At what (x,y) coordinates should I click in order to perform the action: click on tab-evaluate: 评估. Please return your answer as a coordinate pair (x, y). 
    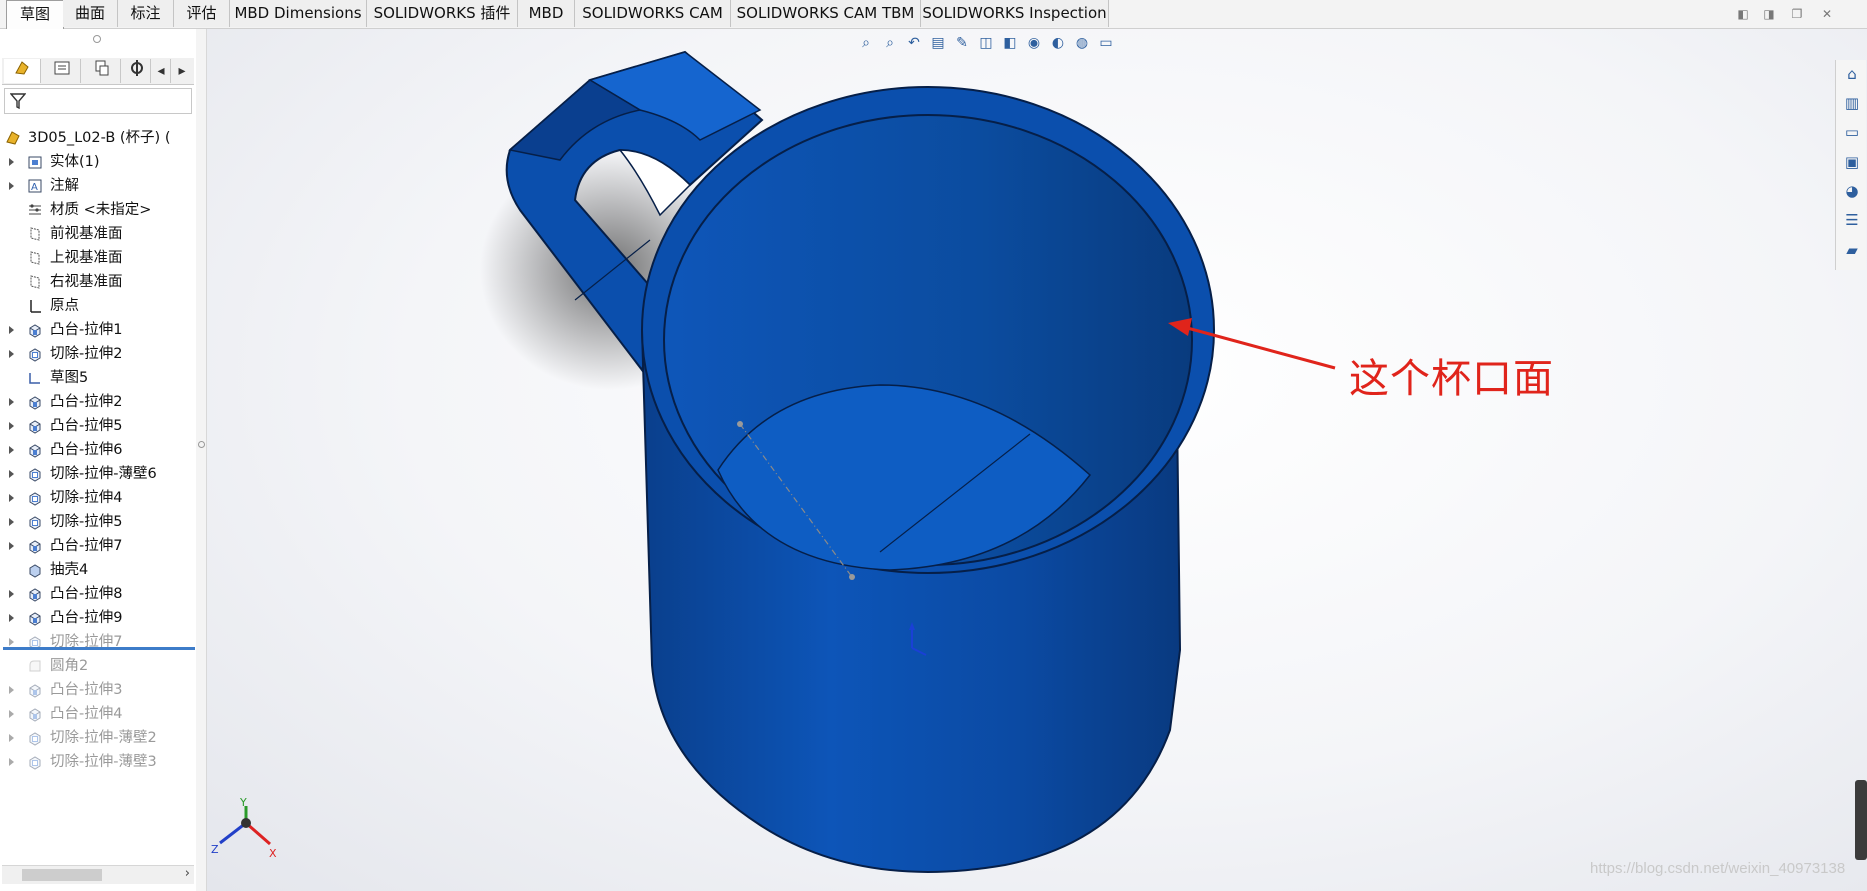
    Looking at the image, I should click on (202, 13).